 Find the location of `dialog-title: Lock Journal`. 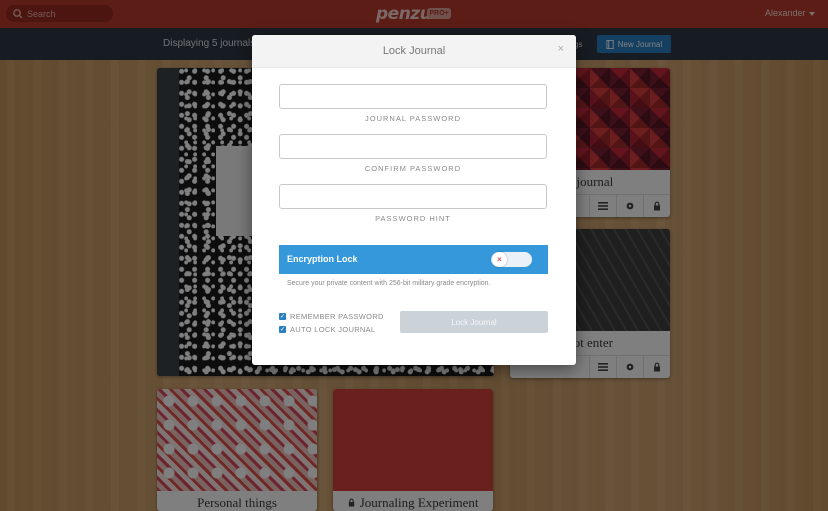

dialog-title: Lock Journal is located at coordinates (414, 51).